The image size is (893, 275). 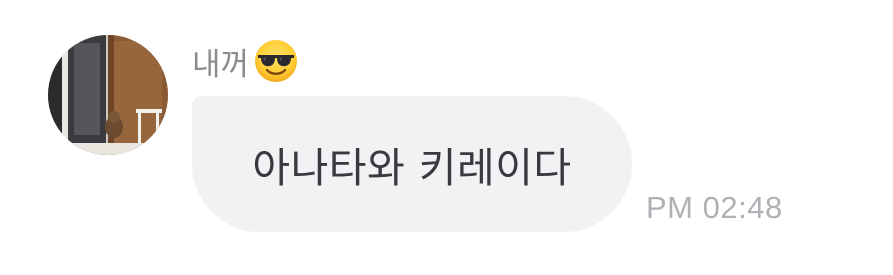 I want to click on message-timestamp: PM 02:48, so click(x=714, y=207).